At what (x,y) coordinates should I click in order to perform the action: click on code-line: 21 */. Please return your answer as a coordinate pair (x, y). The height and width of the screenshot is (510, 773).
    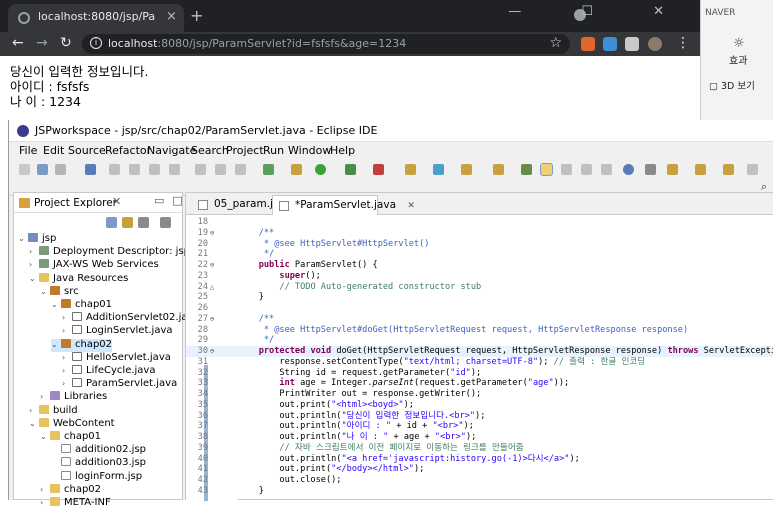
    Looking at the image, I should click on (479, 254).